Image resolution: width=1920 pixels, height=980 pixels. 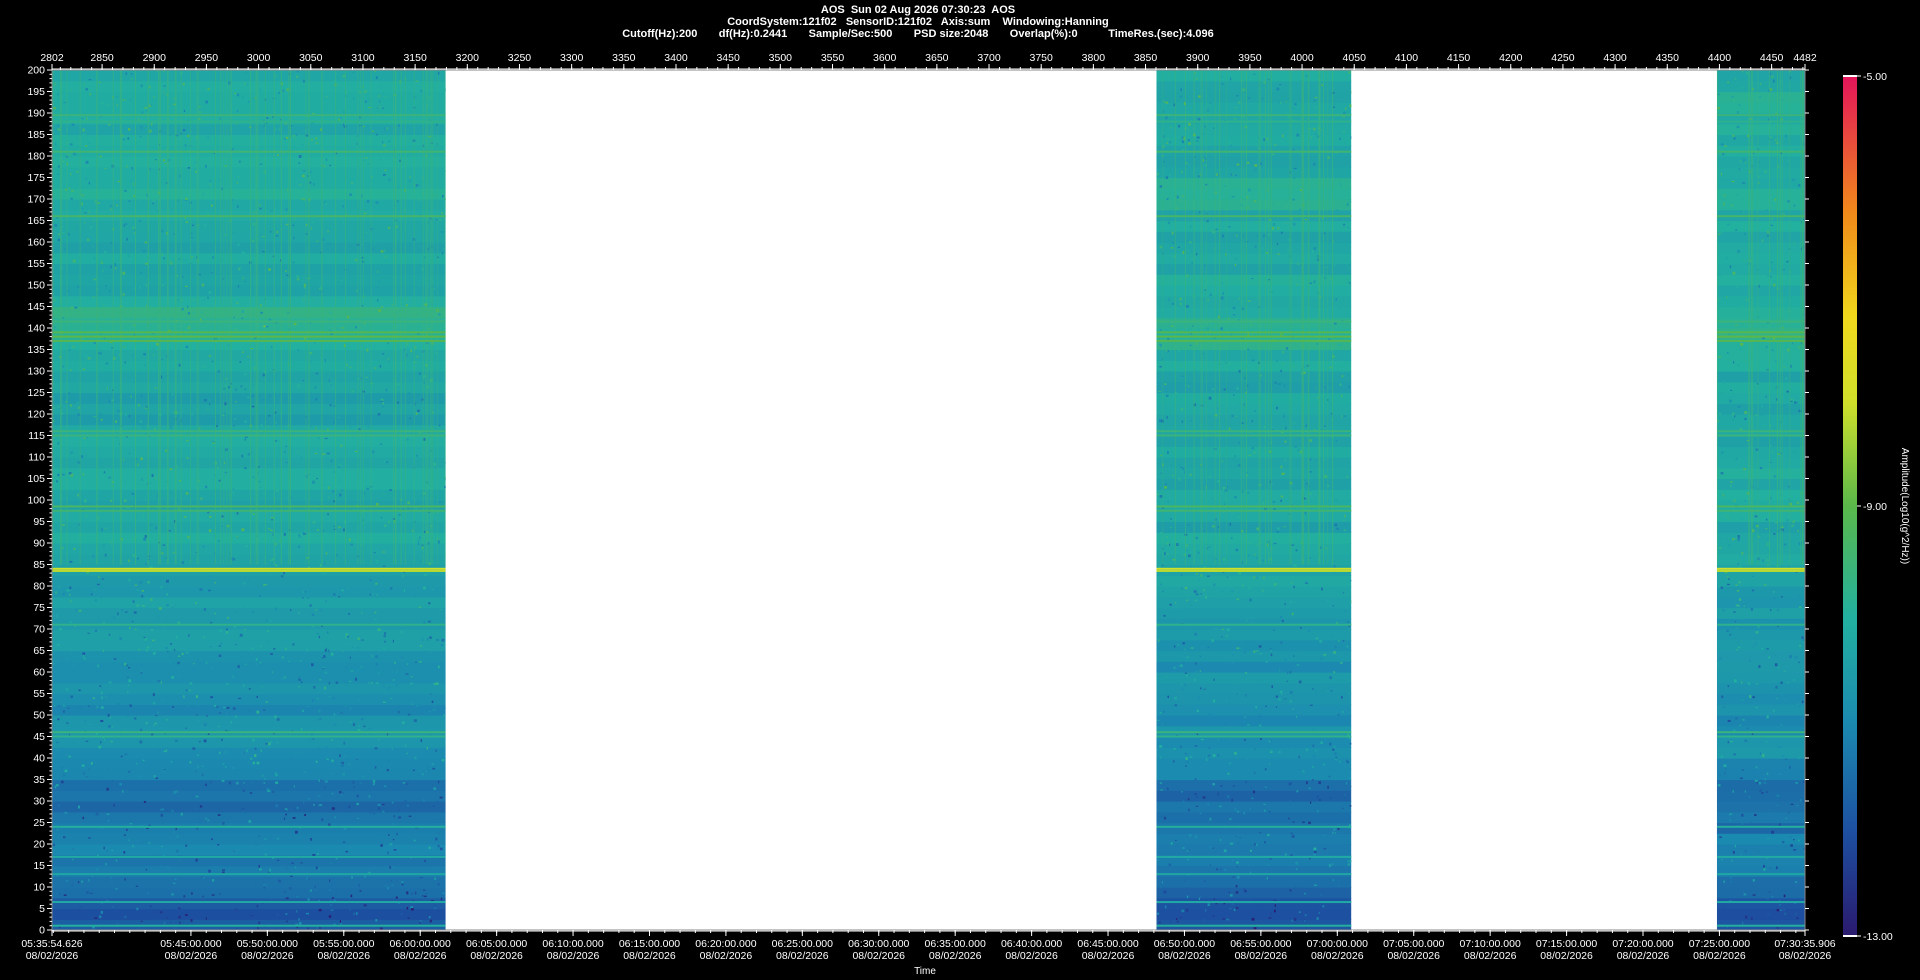 What do you see at coordinates (1459, 58) in the screenshot?
I see `top-tick-label: 4150` at bounding box center [1459, 58].